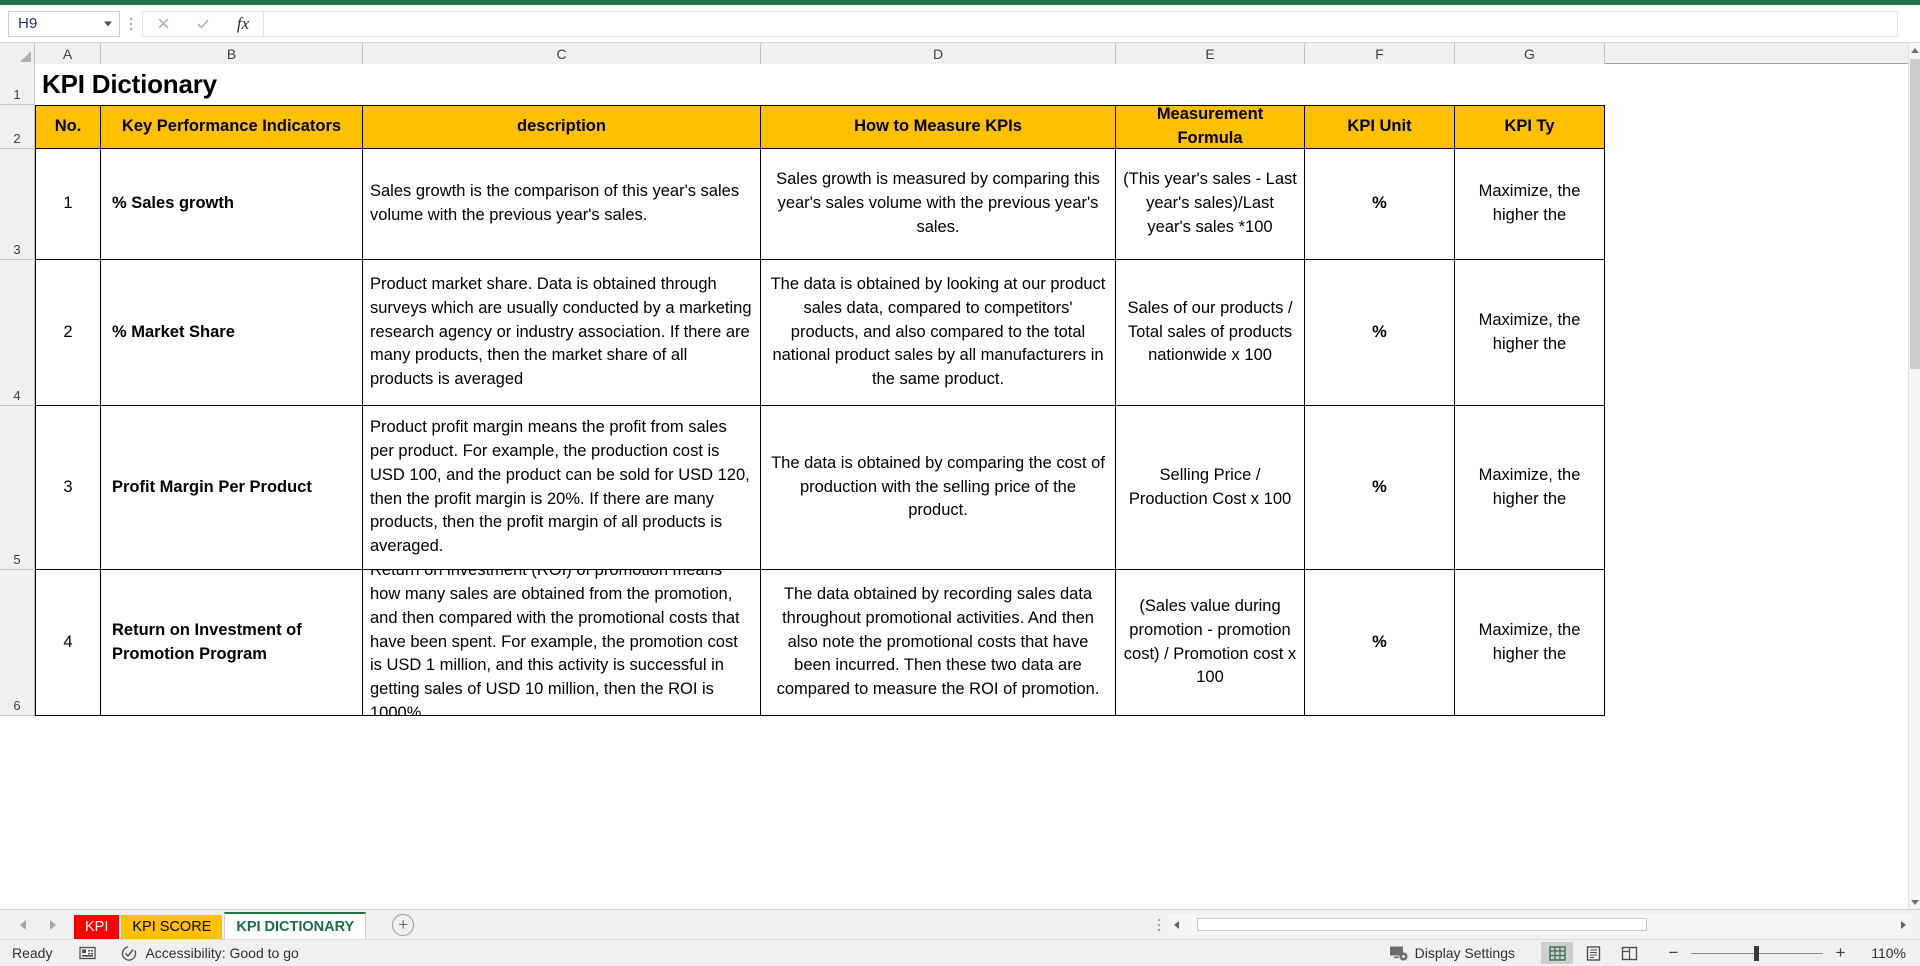  I want to click on column-header-G: G, so click(1530, 53).